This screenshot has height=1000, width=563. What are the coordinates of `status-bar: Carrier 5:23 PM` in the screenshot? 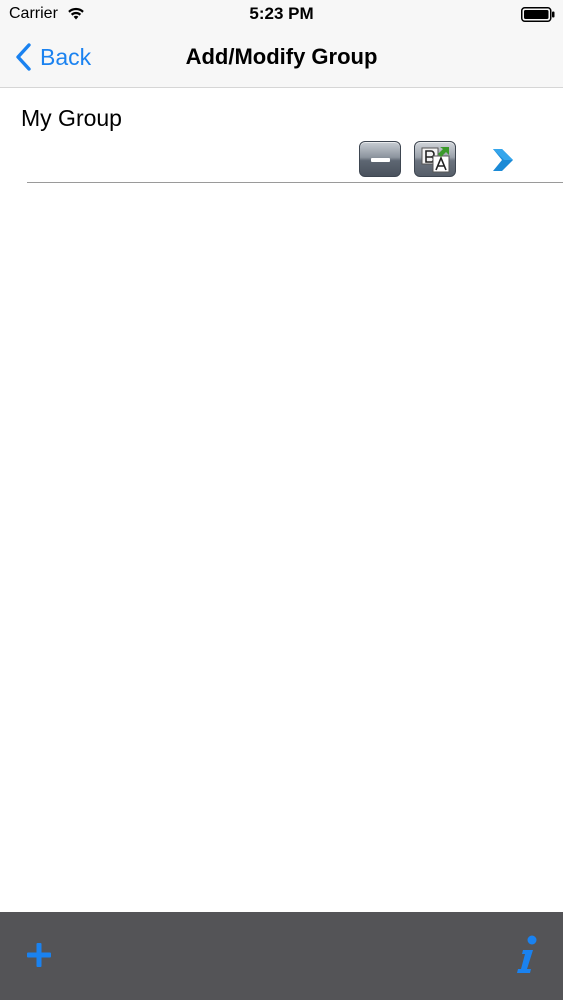 It's located at (281, 15).